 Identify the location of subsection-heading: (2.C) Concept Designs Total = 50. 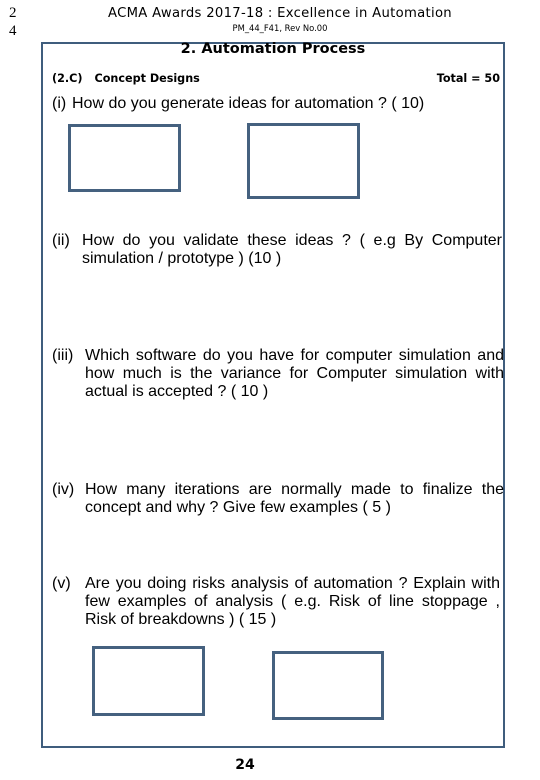
(276, 78).